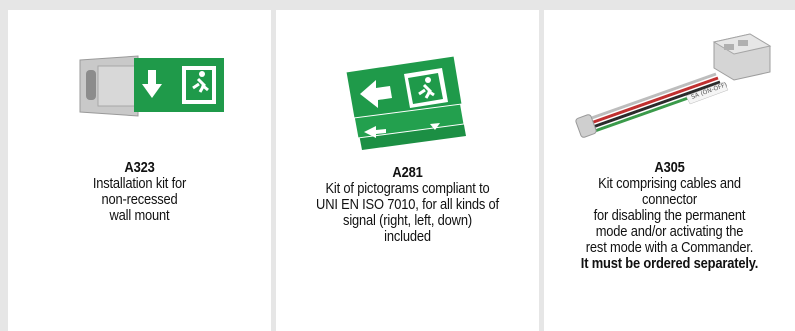  What do you see at coordinates (669, 199) in the screenshot?
I see `product-description-line: connector` at bounding box center [669, 199].